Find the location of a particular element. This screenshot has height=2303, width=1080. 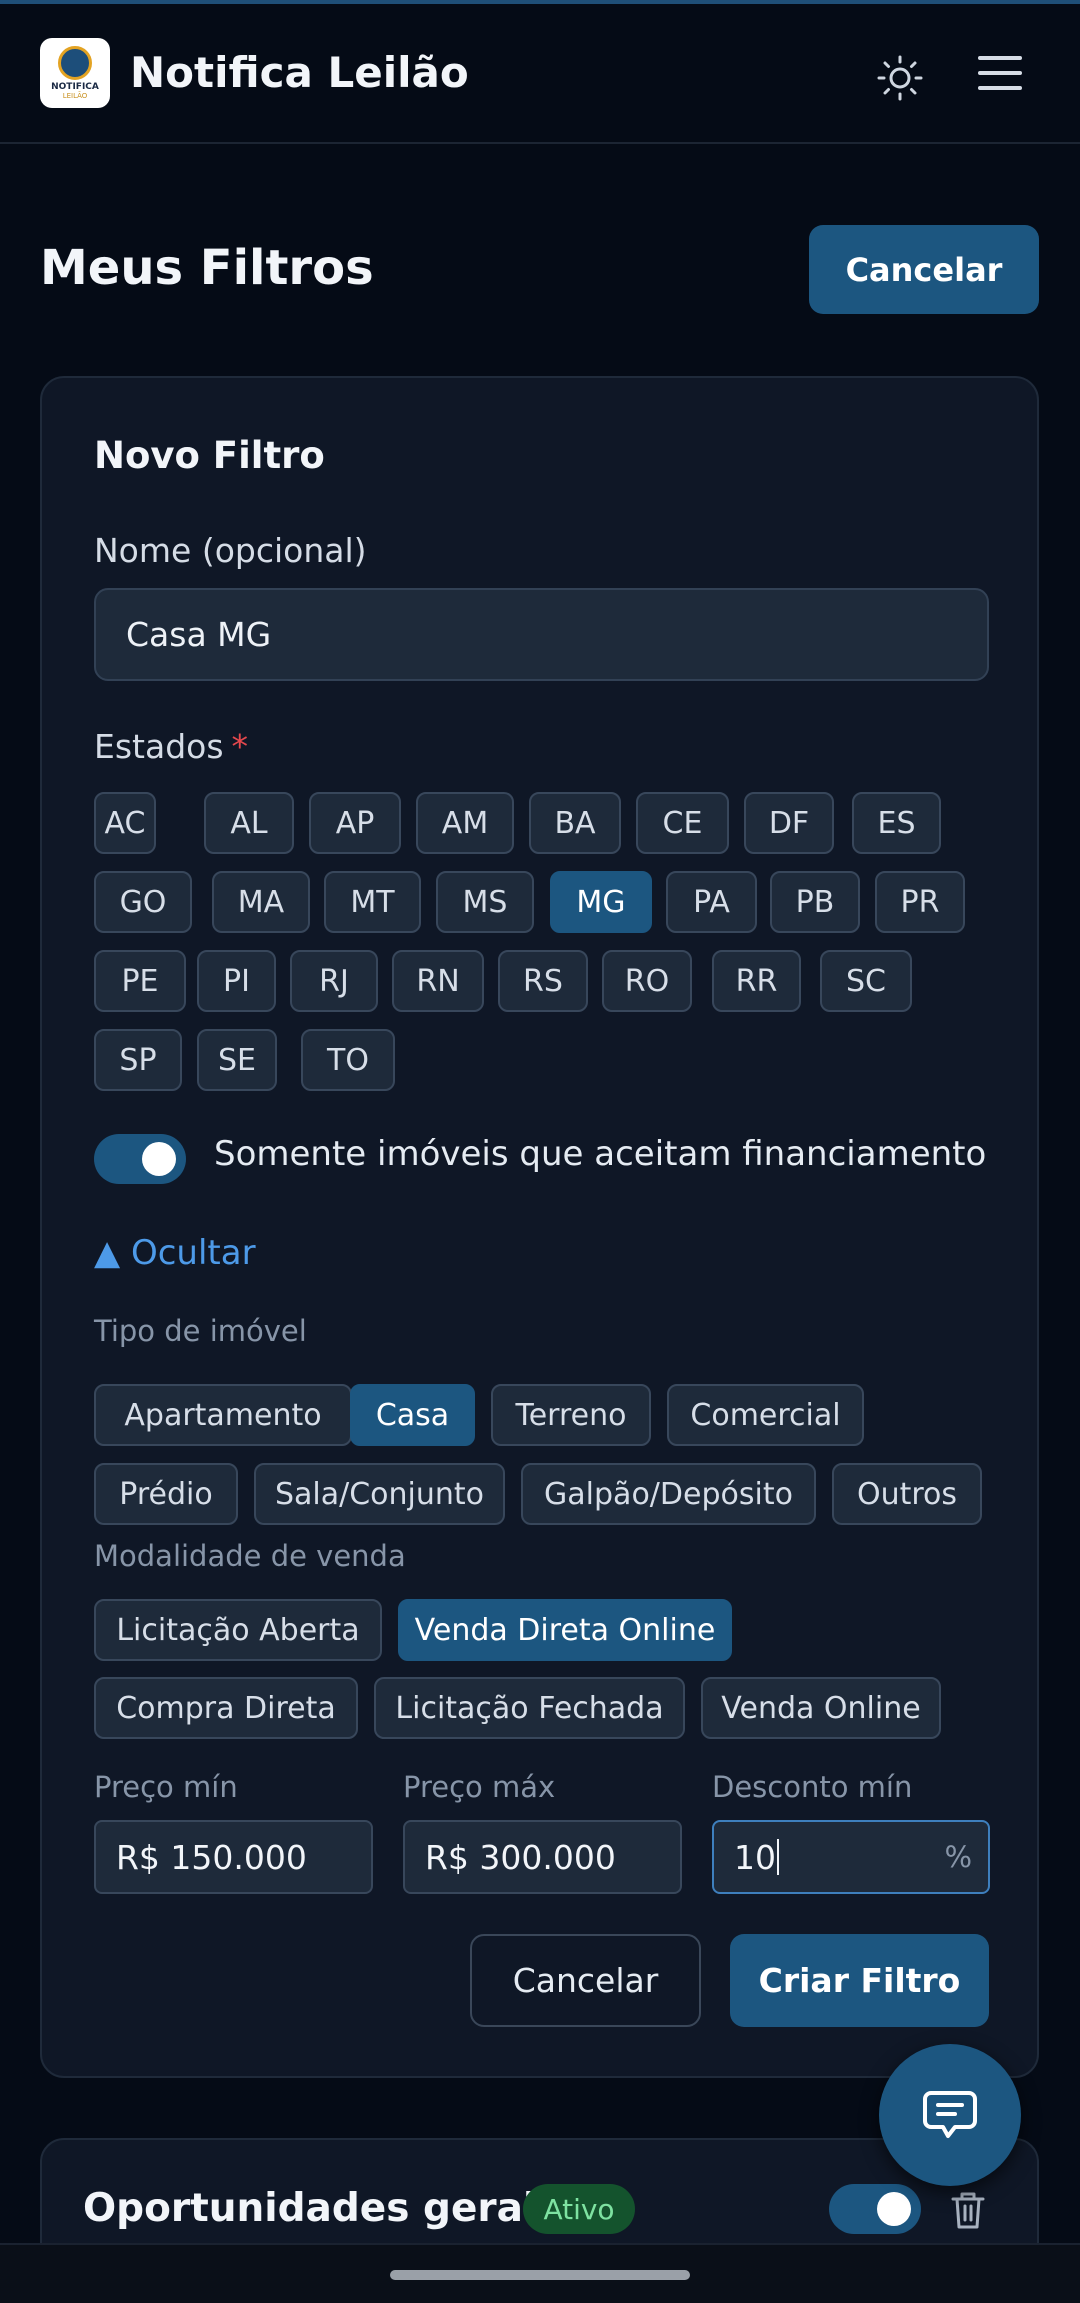

property-type-label: Tipo de imóvel is located at coordinates (200, 1331).